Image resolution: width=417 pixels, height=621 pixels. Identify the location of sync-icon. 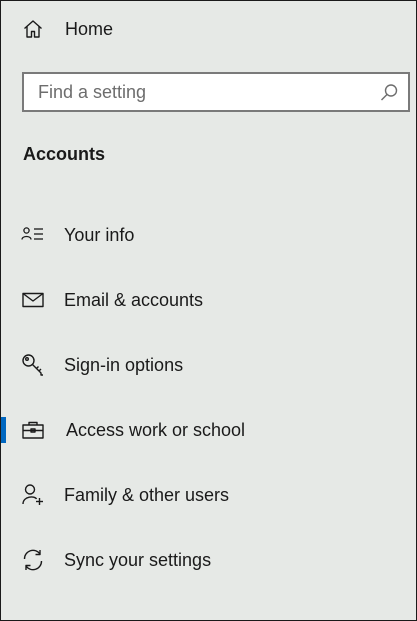
(33, 560).